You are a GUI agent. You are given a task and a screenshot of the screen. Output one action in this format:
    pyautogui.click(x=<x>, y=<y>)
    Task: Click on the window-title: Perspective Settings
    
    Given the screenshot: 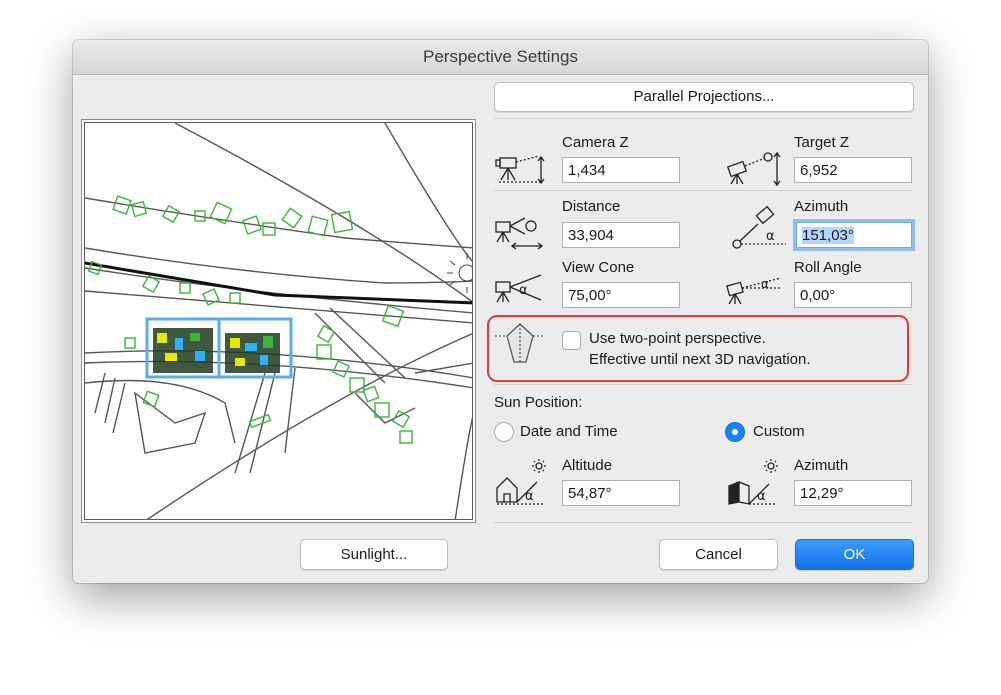 What is the action you would take?
    pyautogui.click(x=500, y=57)
    